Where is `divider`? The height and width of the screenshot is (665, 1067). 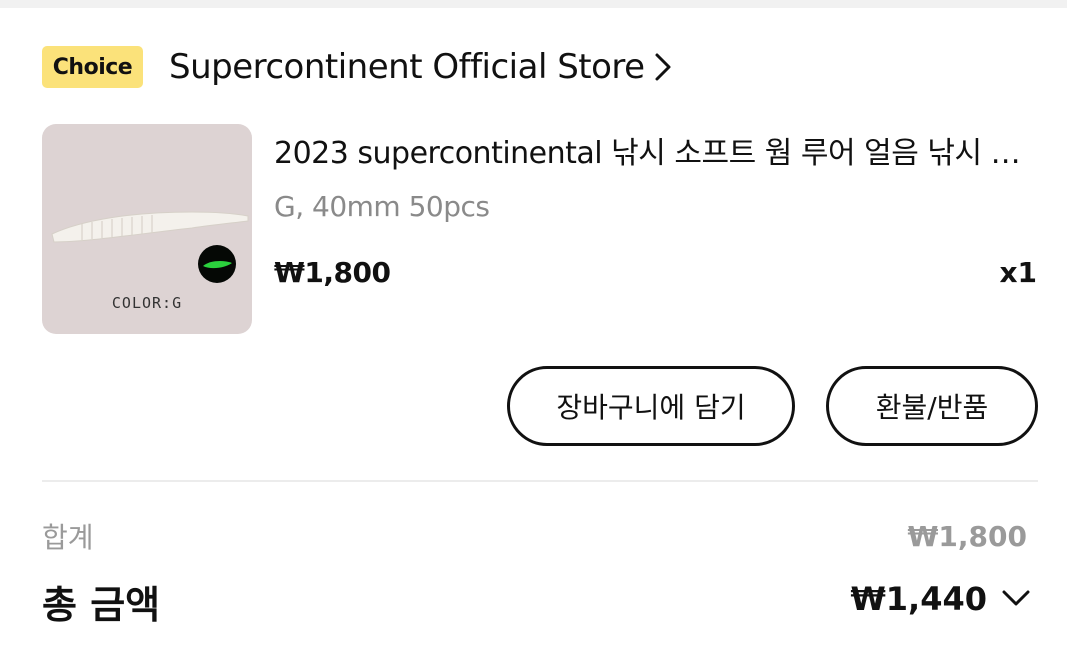
divider is located at coordinates (540, 481).